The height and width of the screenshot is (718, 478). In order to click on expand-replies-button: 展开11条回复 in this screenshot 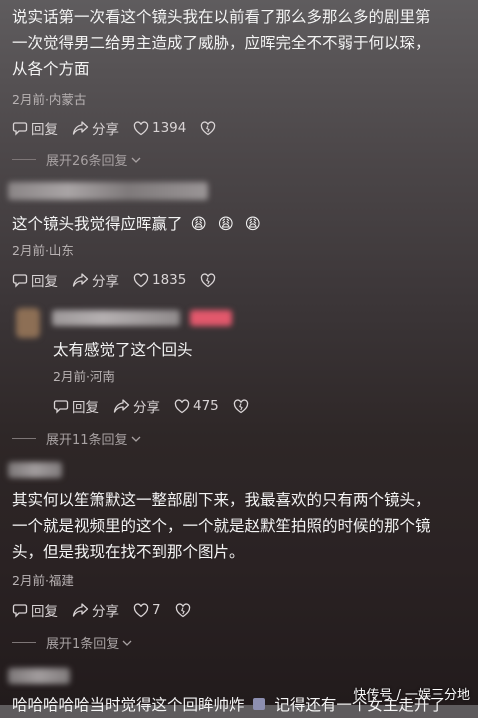, I will do `click(77, 438)`.